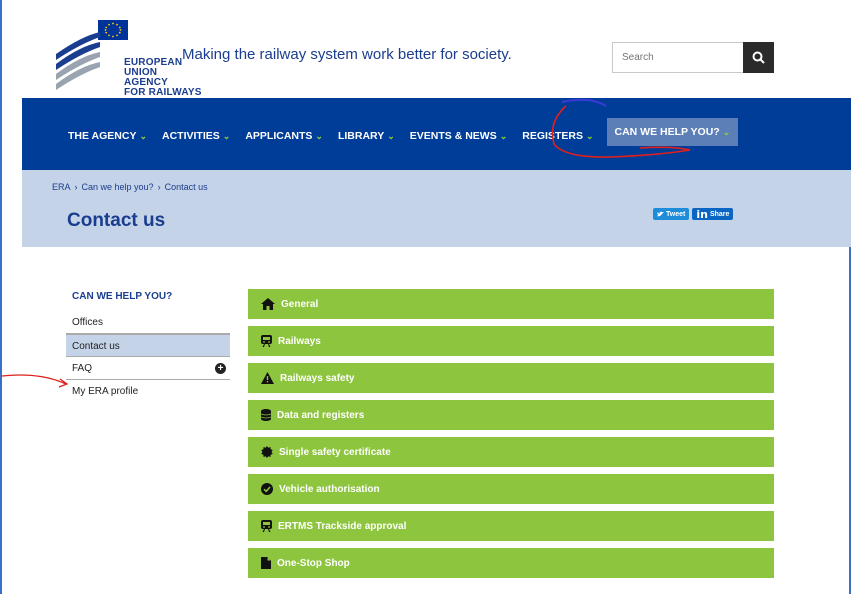 The height and width of the screenshot is (594, 851). I want to click on accordion-item-one-stop-shop: One-Stop Shop, so click(511, 563).